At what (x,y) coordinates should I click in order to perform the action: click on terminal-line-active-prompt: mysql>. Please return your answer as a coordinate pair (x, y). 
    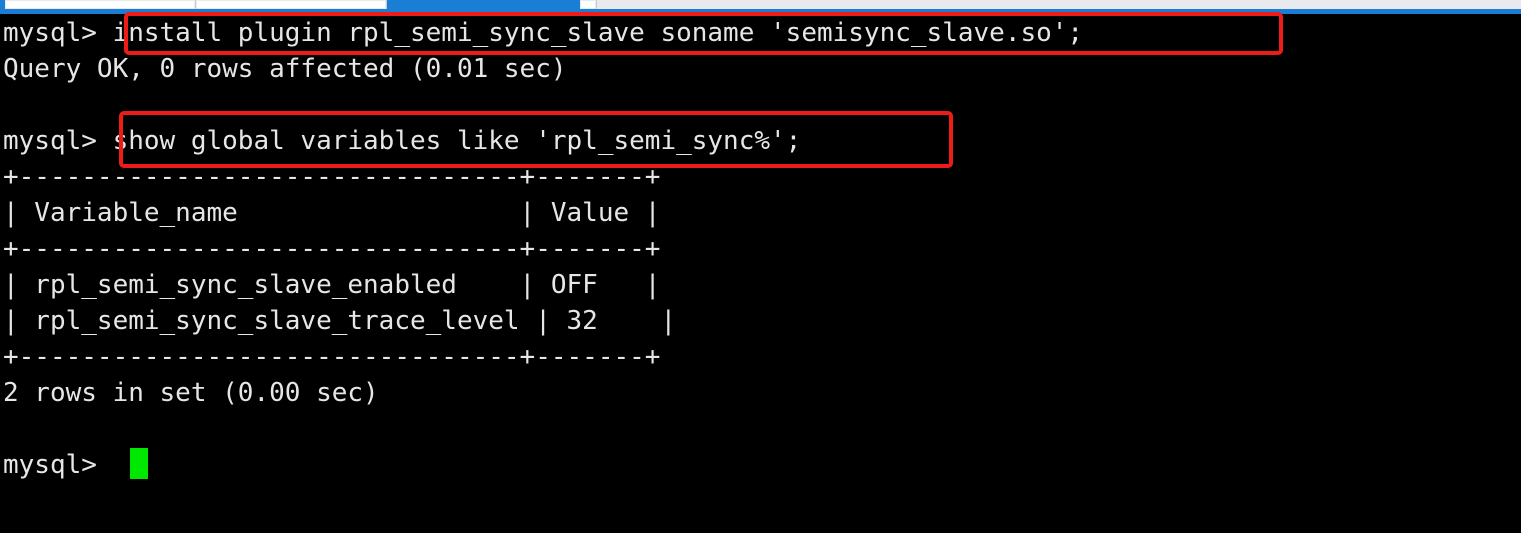
    Looking at the image, I should click on (58, 465).